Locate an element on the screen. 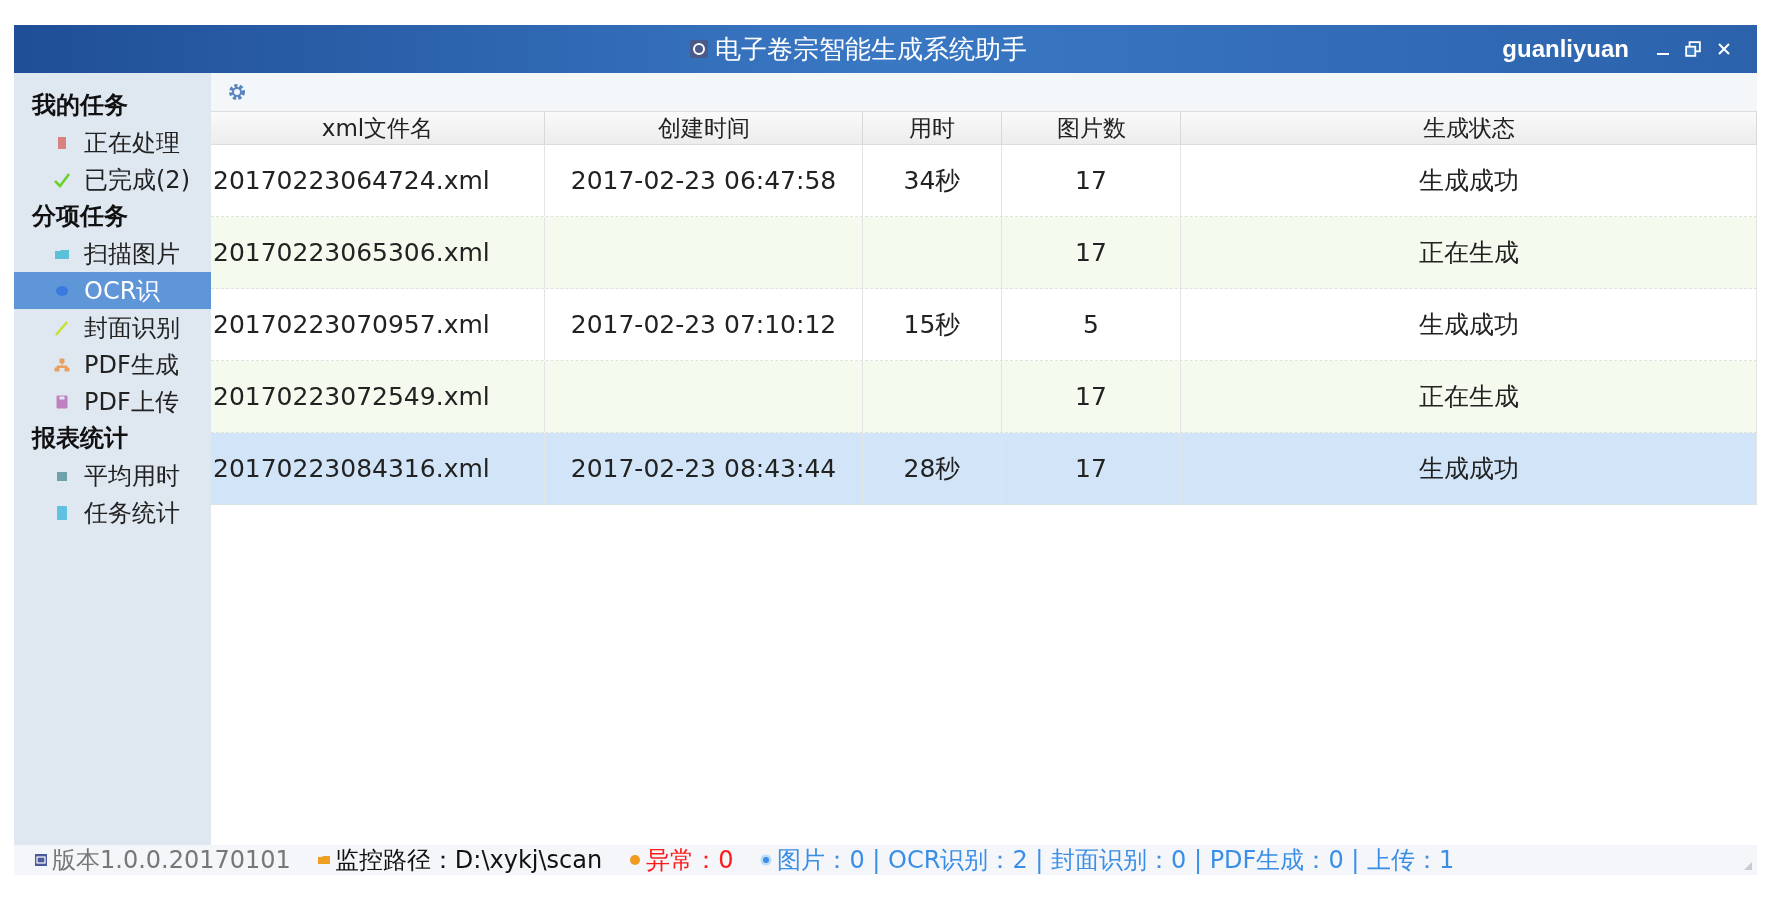  sidebar-item: 封面识别 is located at coordinates (112, 327).